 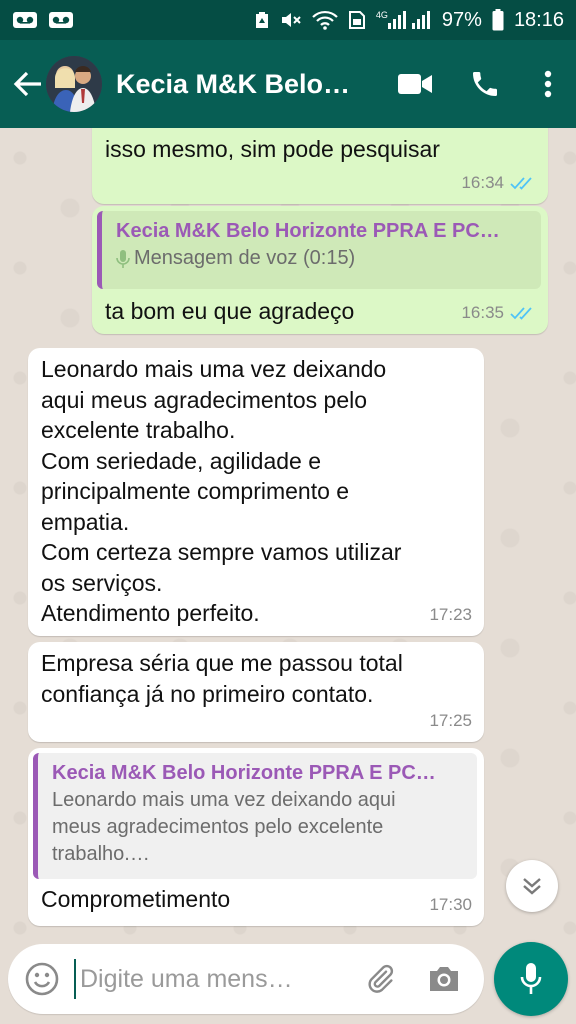 I want to click on paperclip-icon, so click(x=381, y=978).